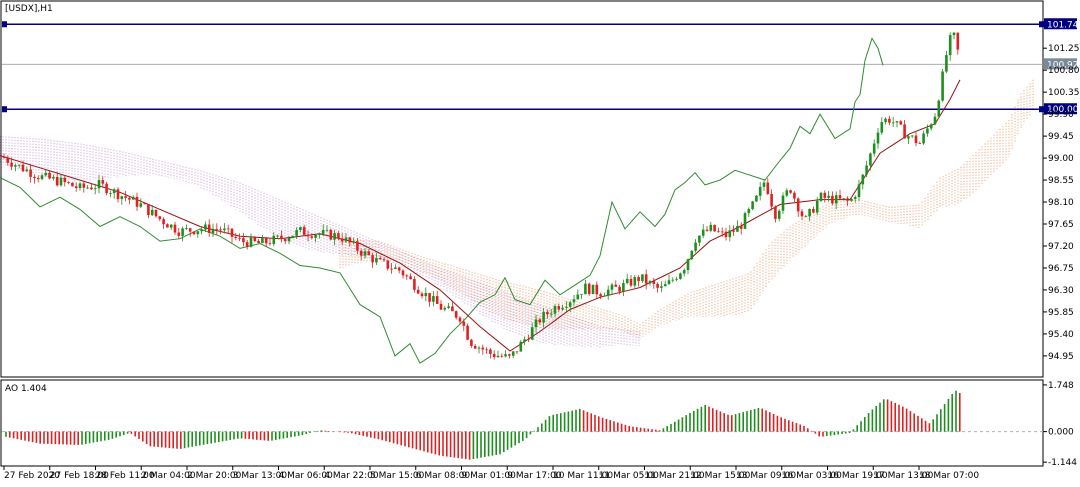  What do you see at coordinates (1061, 247) in the screenshot?
I see `price-tick-label: 97.20` at bounding box center [1061, 247].